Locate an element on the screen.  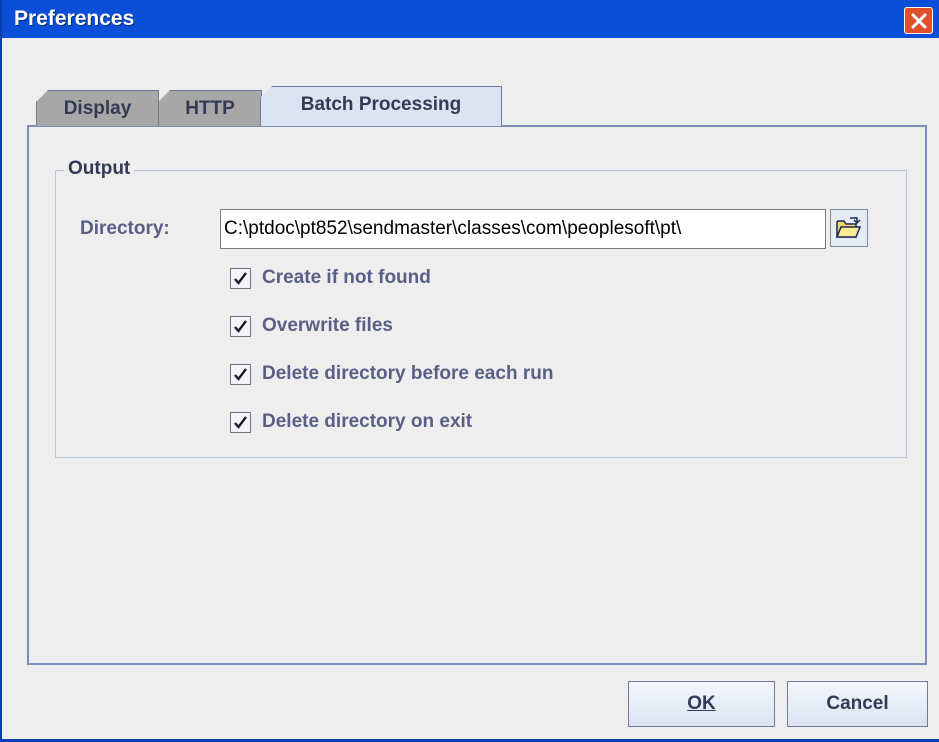
delete-directory-before-each-run-label: Delete directory before each run is located at coordinates (408, 373).